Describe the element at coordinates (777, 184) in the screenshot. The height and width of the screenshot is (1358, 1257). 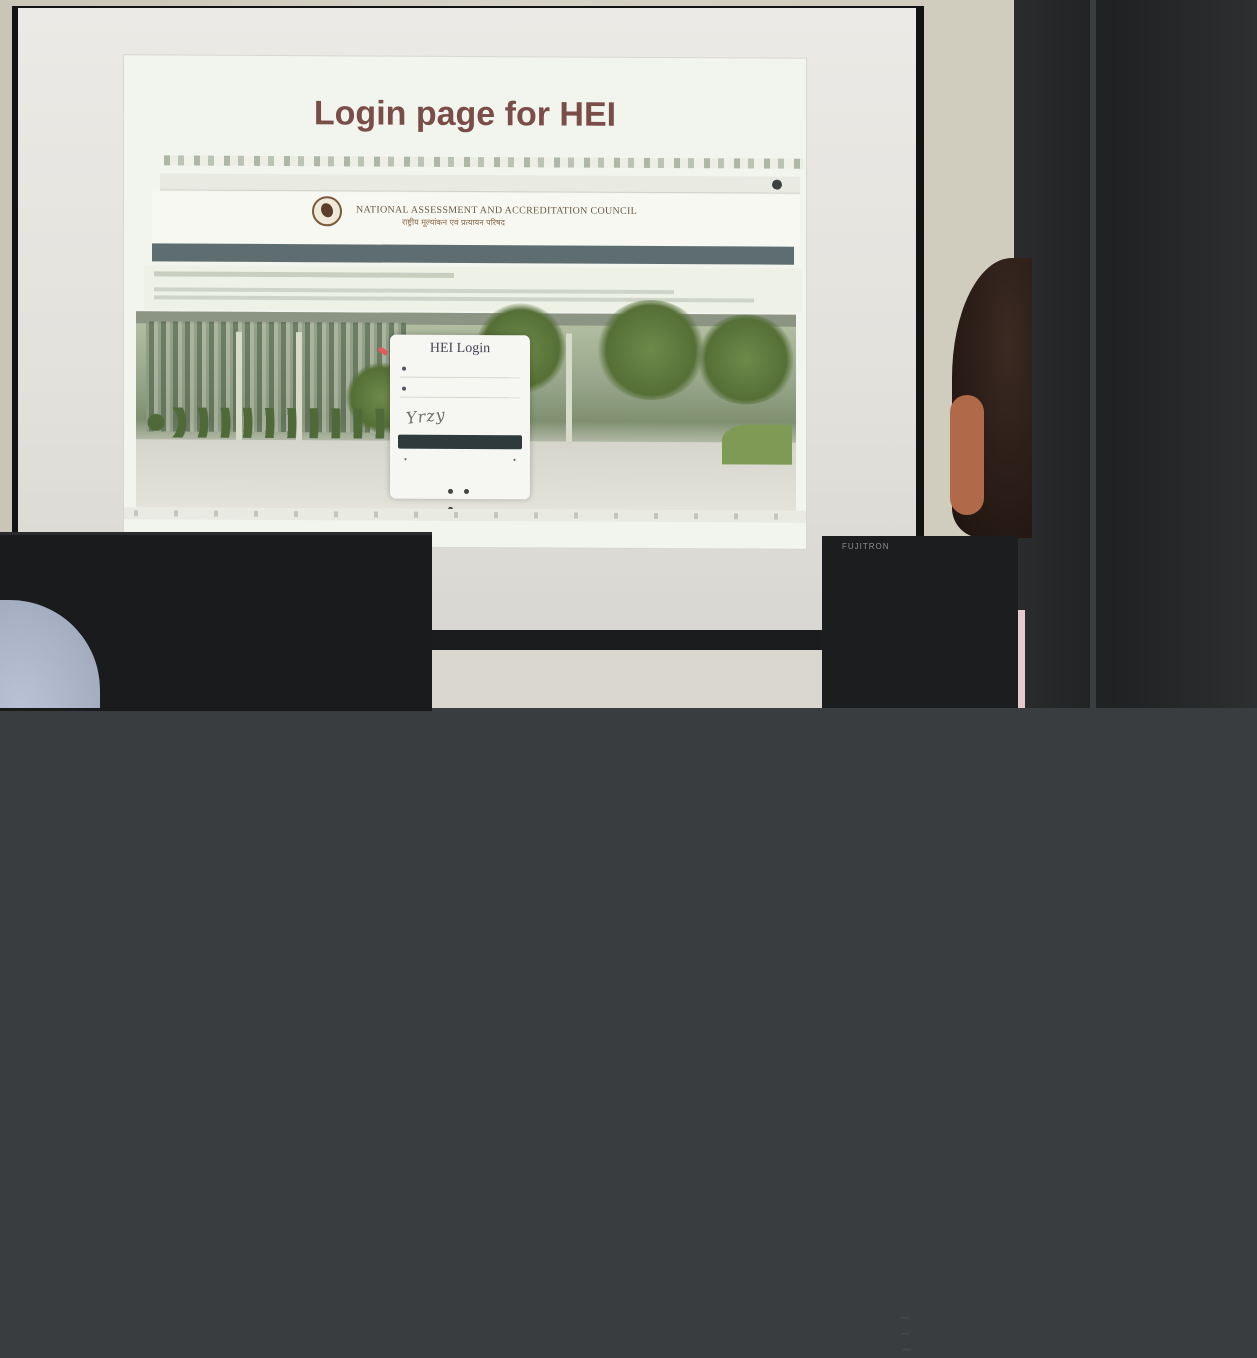
I see `profile-avatar-icon` at that location.